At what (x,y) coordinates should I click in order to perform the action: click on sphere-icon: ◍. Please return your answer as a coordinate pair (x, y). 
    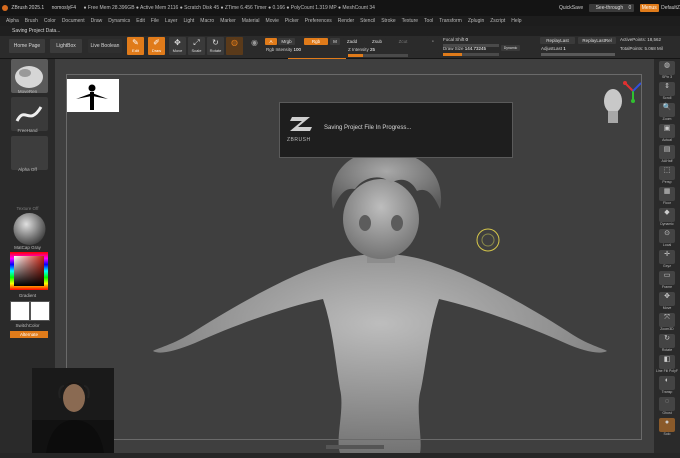
    Looking at the image, I should click on (234, 42).